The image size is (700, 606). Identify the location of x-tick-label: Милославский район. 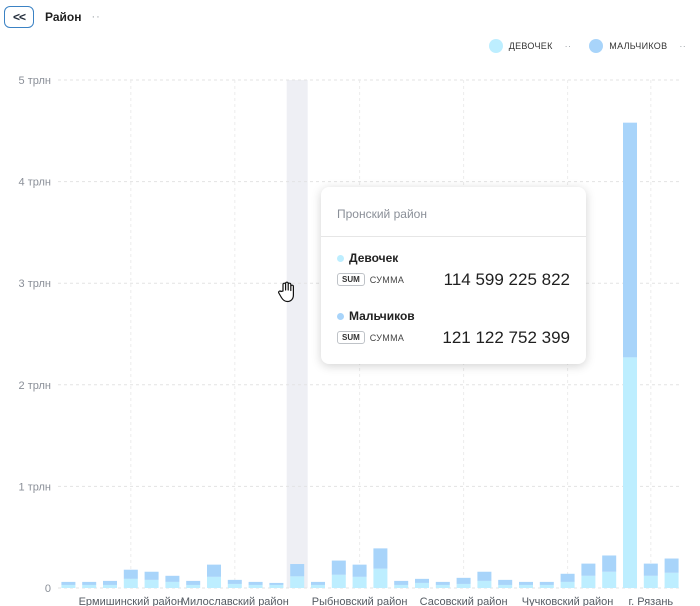
(235, 601).